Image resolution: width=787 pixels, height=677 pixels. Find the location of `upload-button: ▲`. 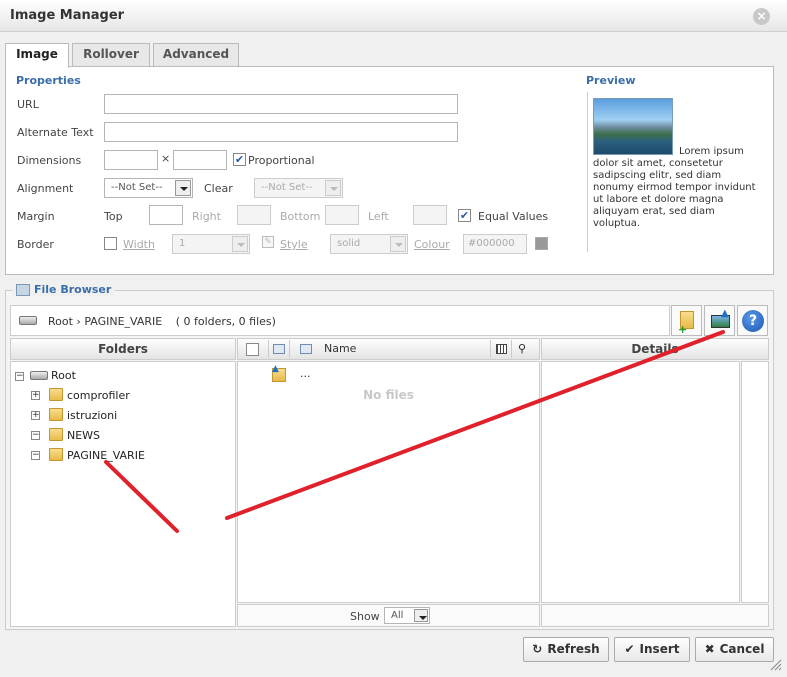

upload-button: ▲ is located at coordinates (719, 320).